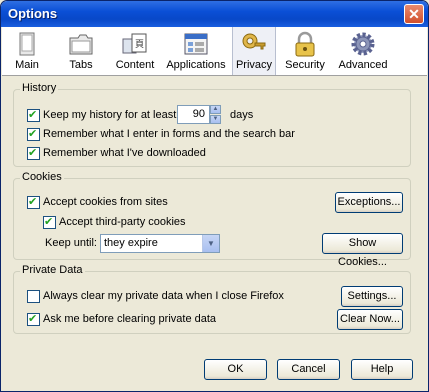  I want to click on keep-until-label: Keep until:, so click(71, 243).